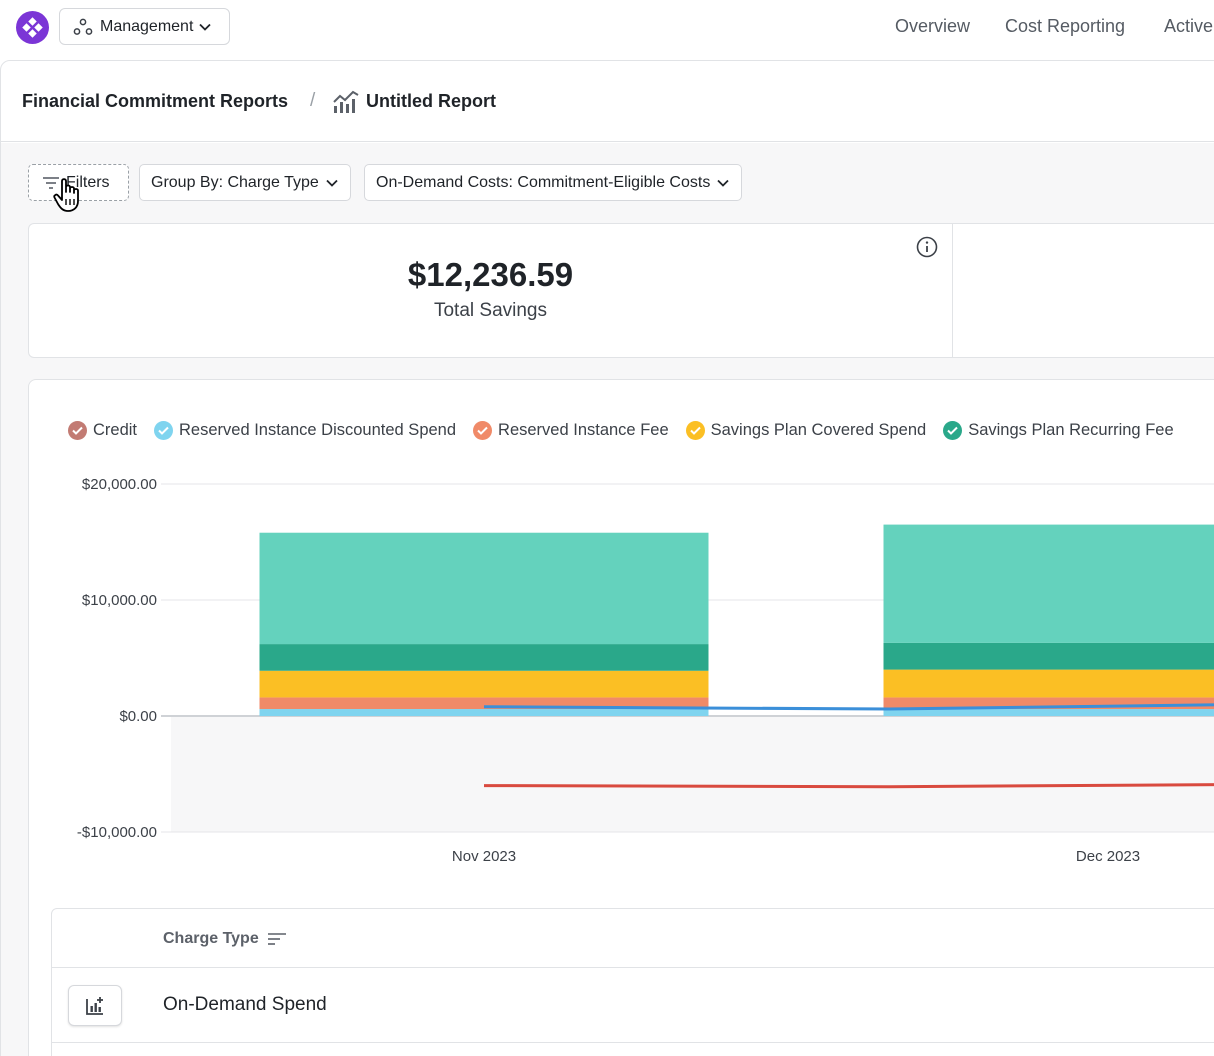 Image resolution: width=1214 pixels, height=1056 pixels. I want to click on nav-cost-reporting: Cost Reporting, so click(1065, 26).